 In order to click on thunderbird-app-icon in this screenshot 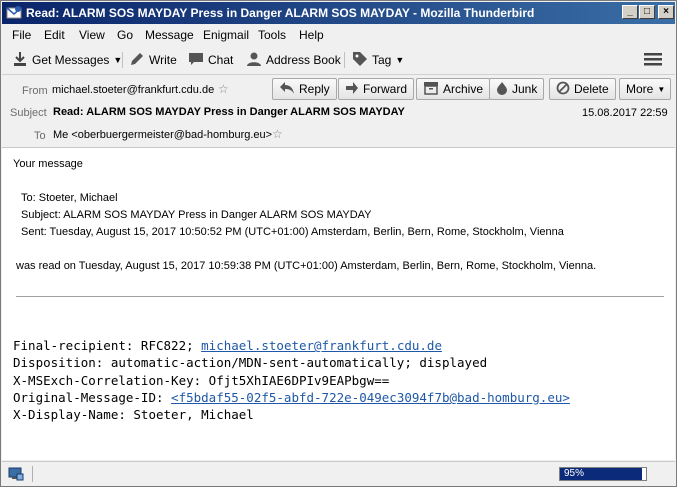, I will do `click(14, 13)`.